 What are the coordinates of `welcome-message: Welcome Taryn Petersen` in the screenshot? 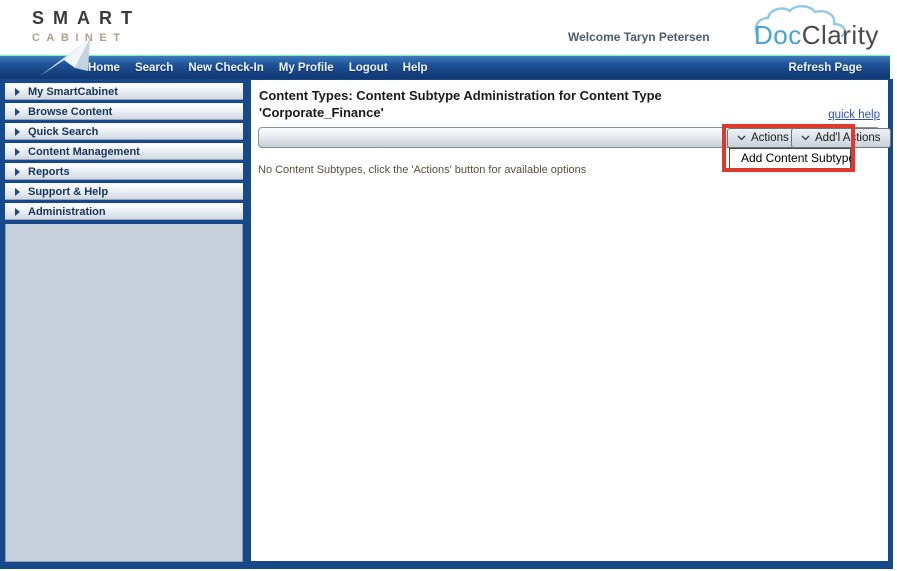 It's located at (639, 37).